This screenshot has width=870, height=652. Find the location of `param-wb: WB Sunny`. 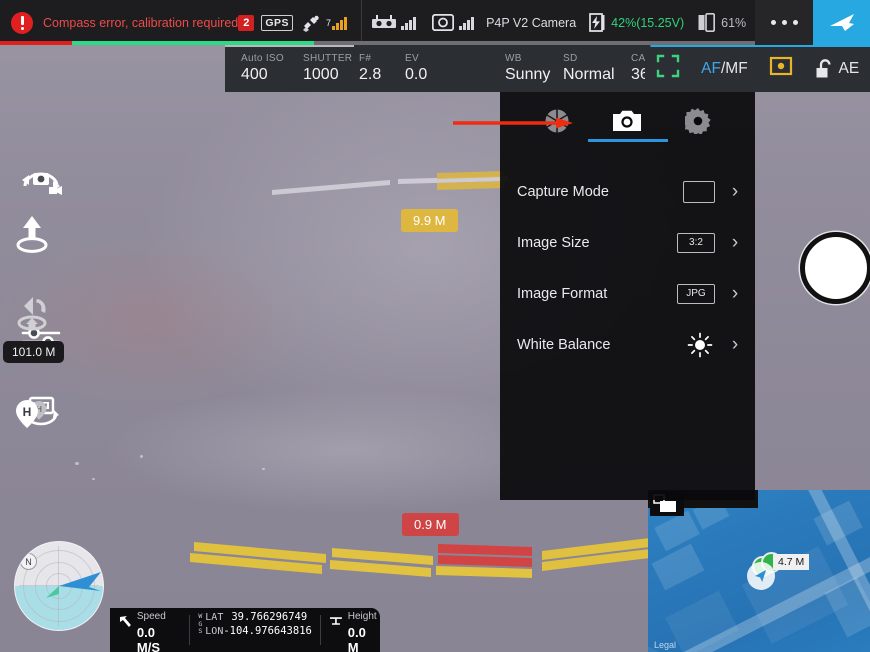

param-wb: WB Sunny is located at coordinates (534, 68).